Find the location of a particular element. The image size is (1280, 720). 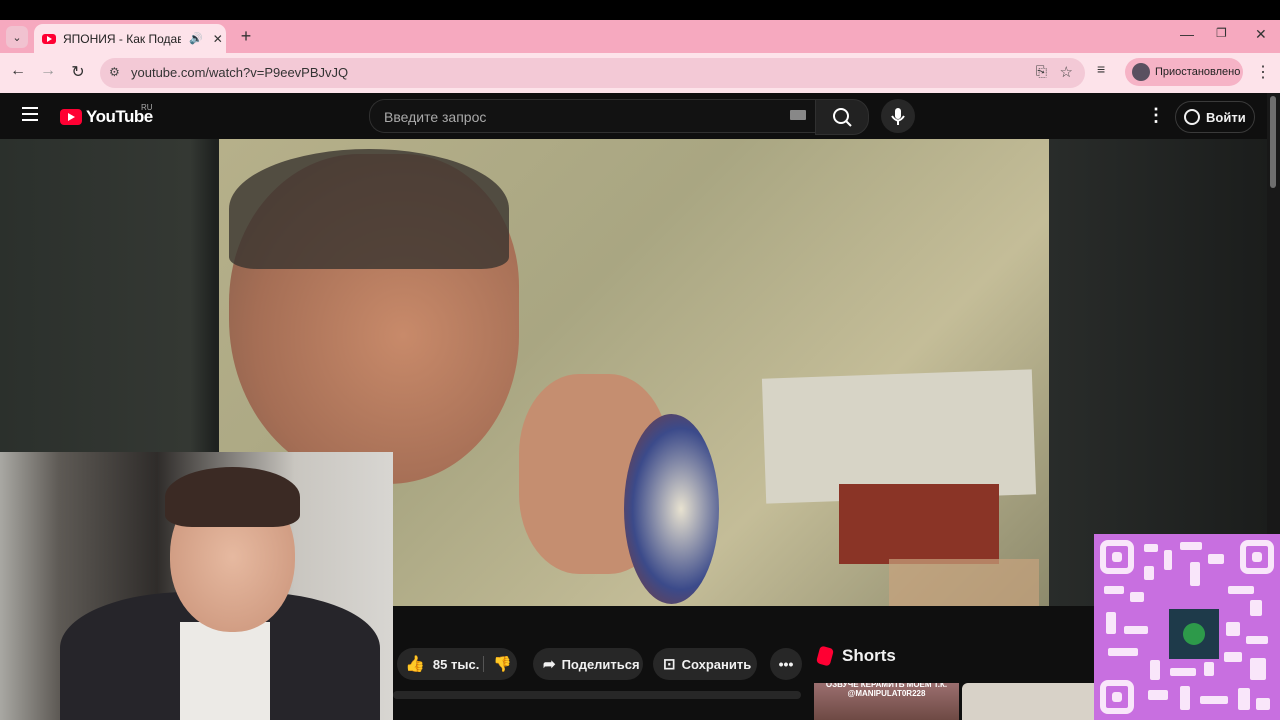

share-icon: ➦ is located at coordinates (549, 664).